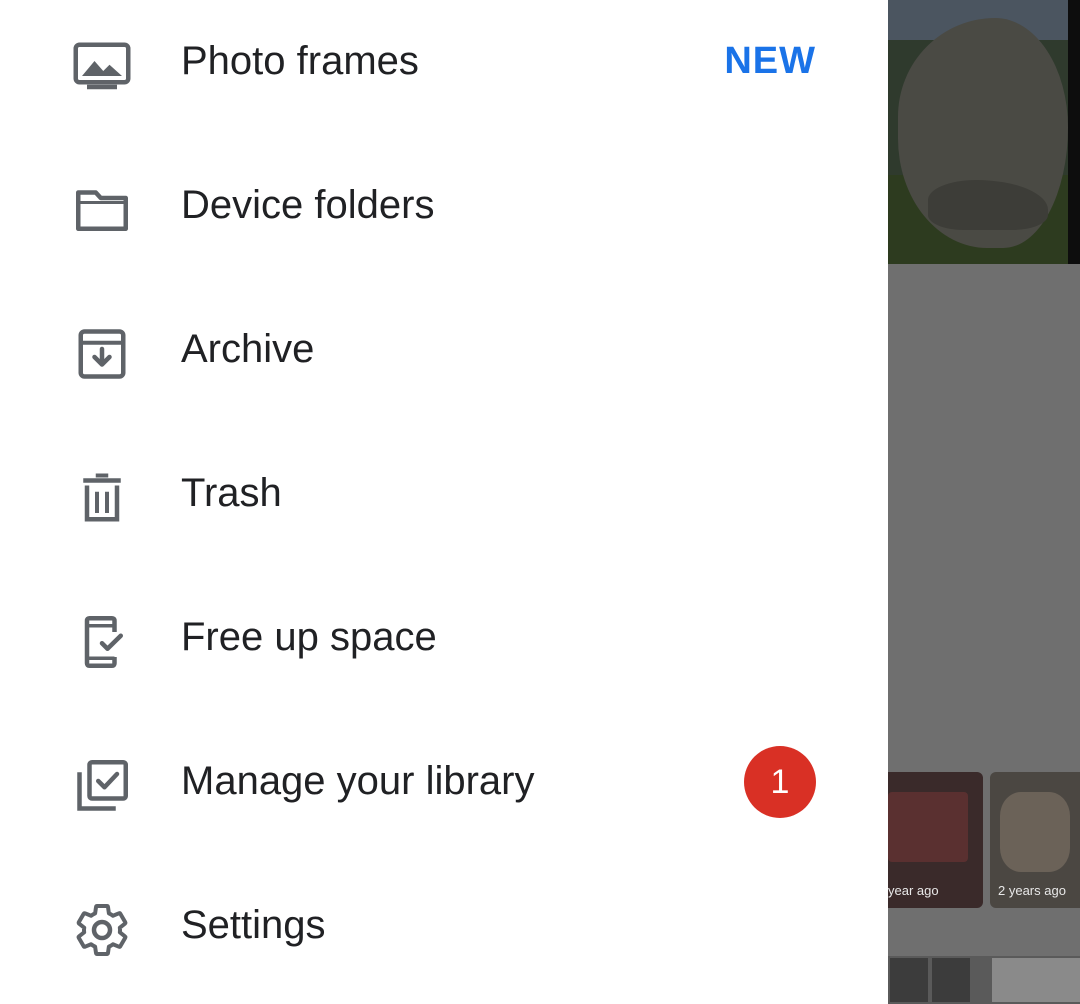  What do you see at coordinates (1032, 890) in the screenshot?
I see `tile-label: 2 years ago` at bounding box center [1032, 890].